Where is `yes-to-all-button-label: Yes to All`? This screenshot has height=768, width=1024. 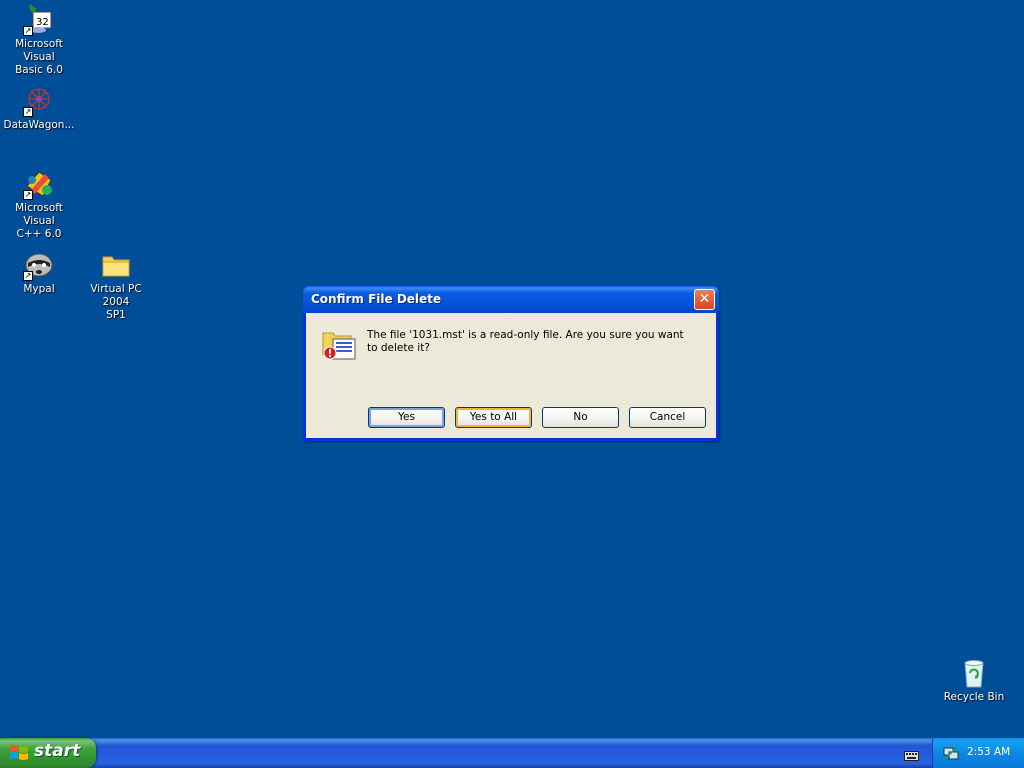 yes-to-all-button-label: Yes to All is located at coordinates (493, 417).